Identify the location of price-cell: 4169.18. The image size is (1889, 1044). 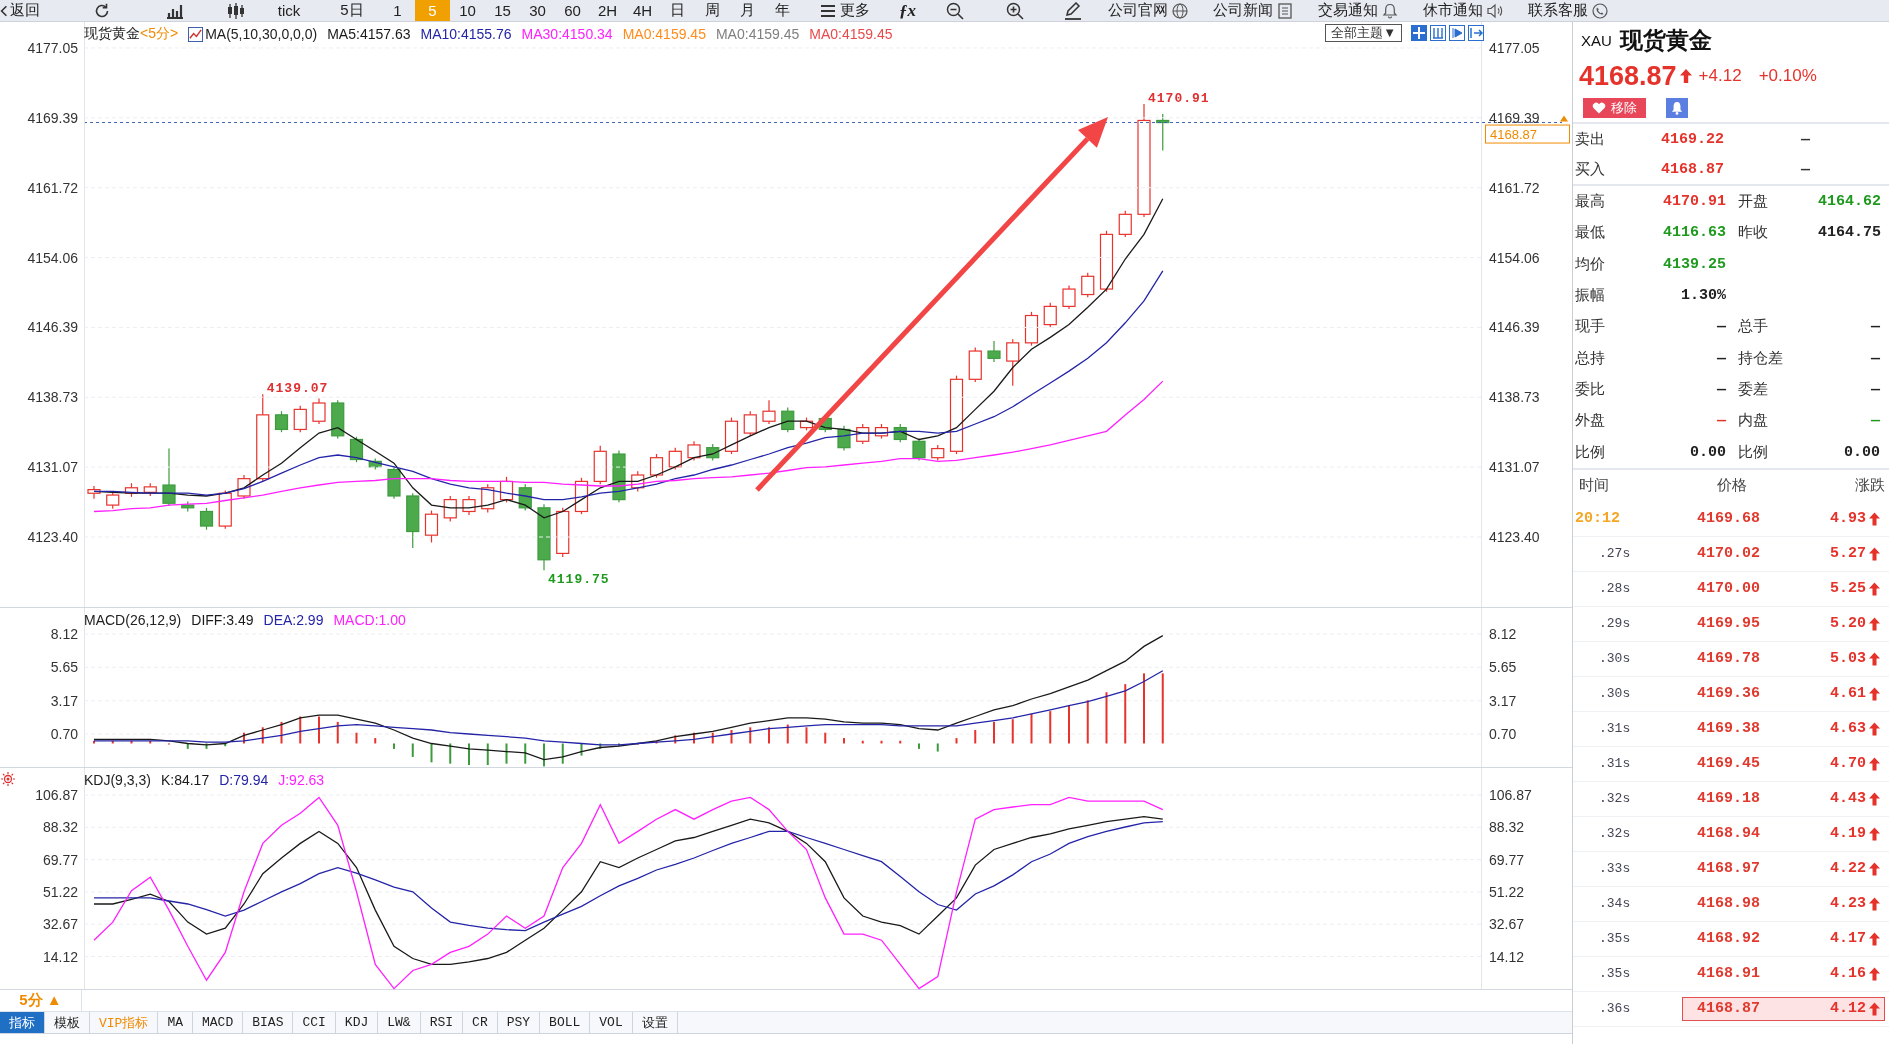
(1728, 799).